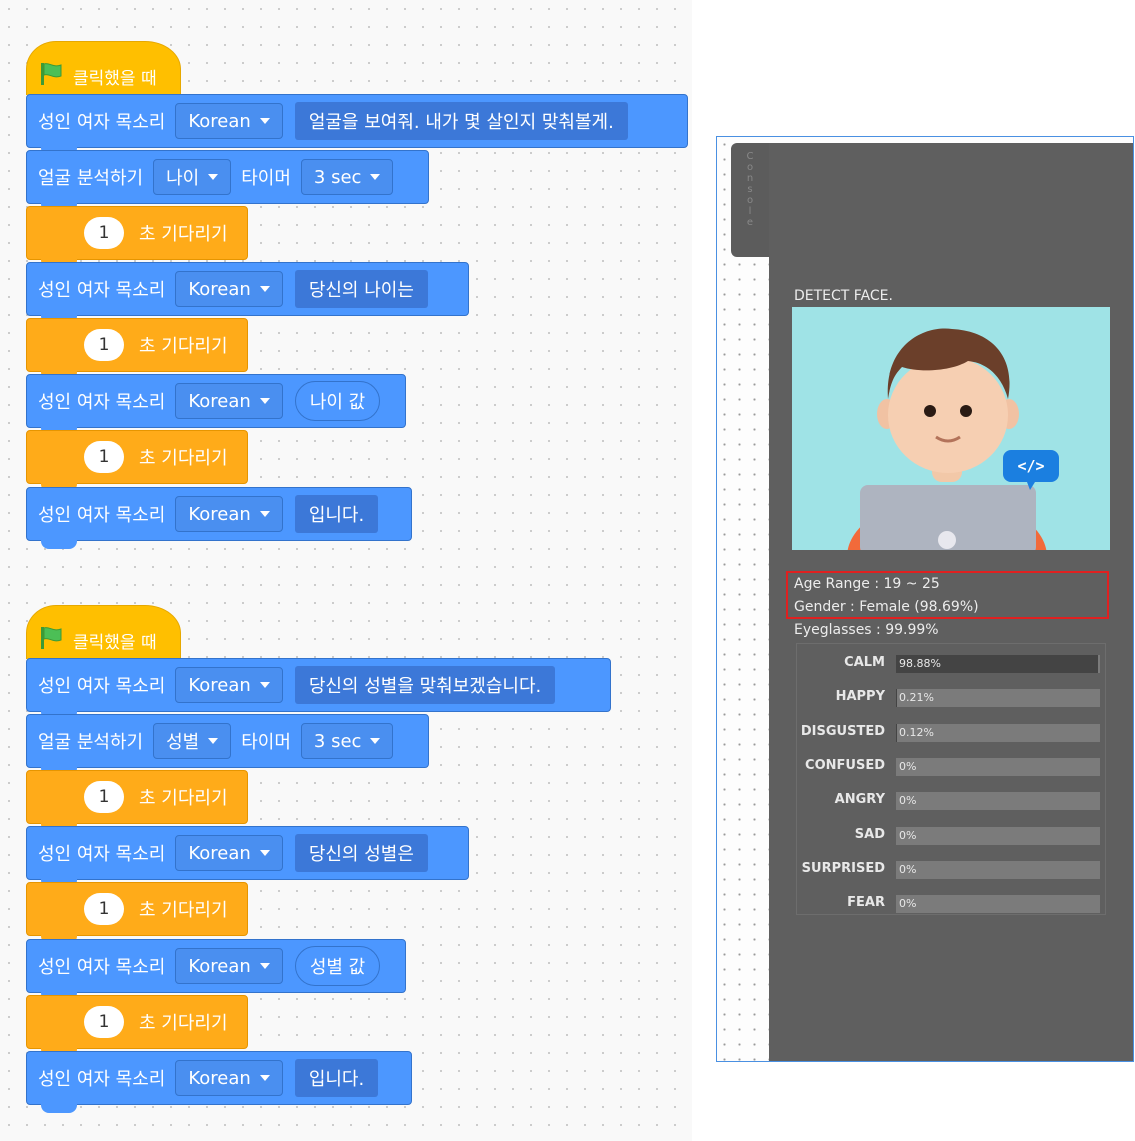  What do you see at coordinates (953, 439) in the screenshot?
I see `avatar-illustration: </>` at bounding box center [953, 439].